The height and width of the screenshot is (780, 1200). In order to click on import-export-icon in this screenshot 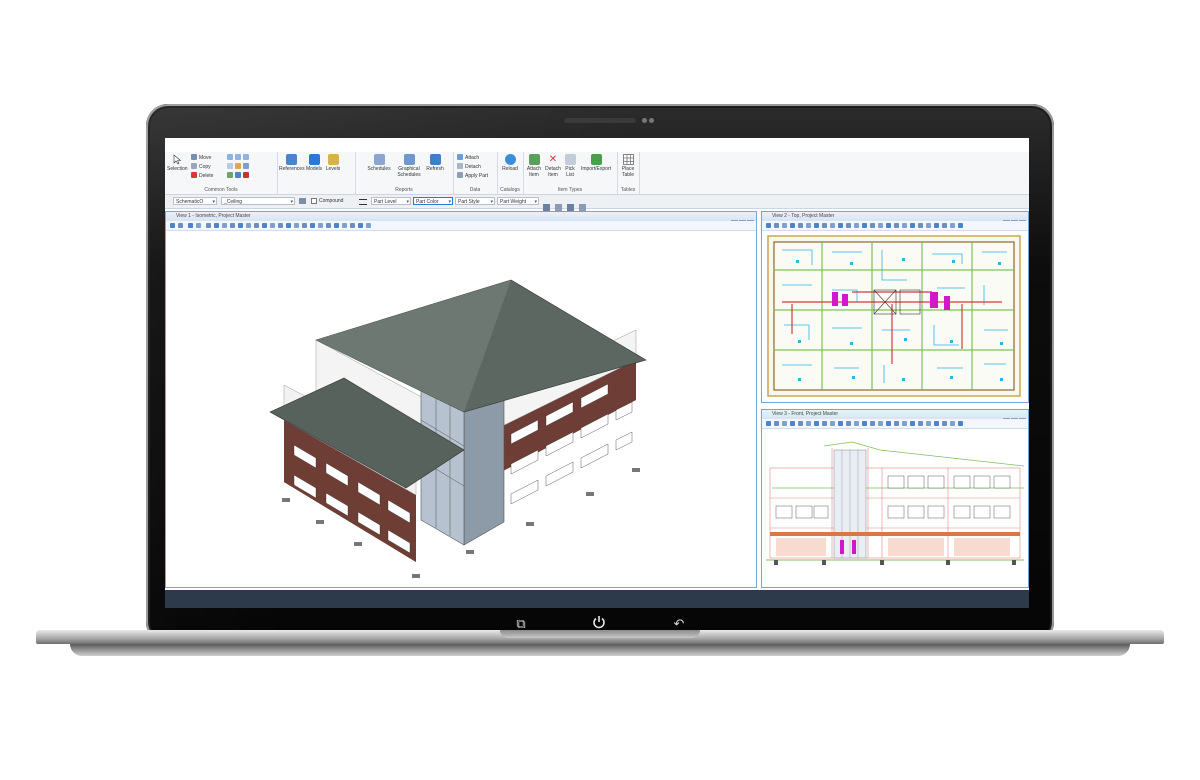, I will do `click(596, 159)`.